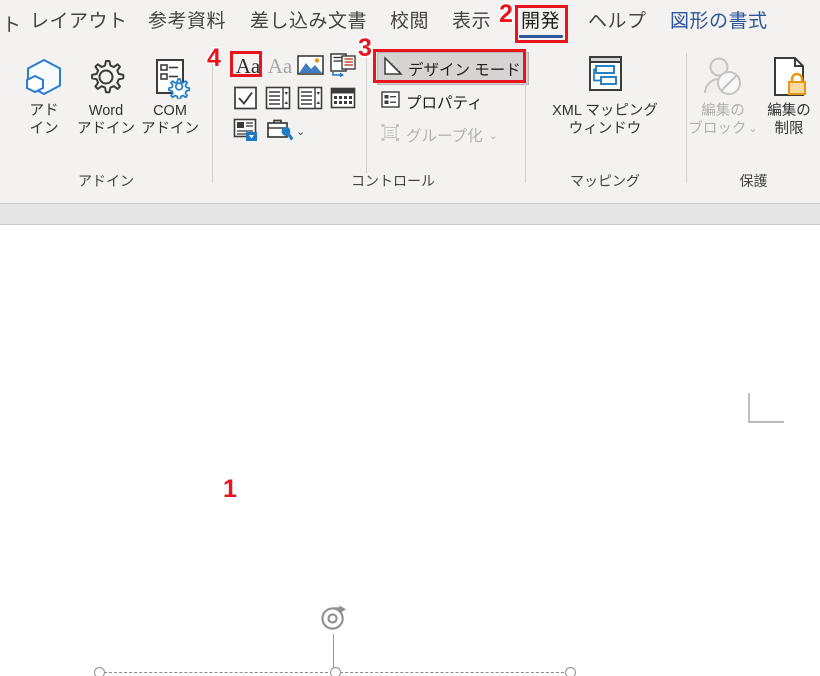 The width and height of the screenshot is (820, 676). Describe the element at coordinates (310, 99) in the screenshot. I see `drop-down-list-content-control-icon` at that location.